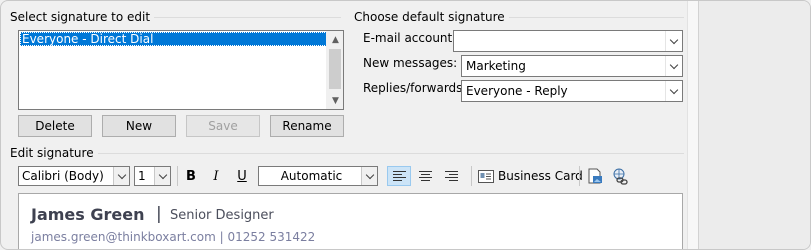  What do you see at coordinates (241, 17) in the screenshot?
I see `select-group-divider` at bounding box center [241, 17].